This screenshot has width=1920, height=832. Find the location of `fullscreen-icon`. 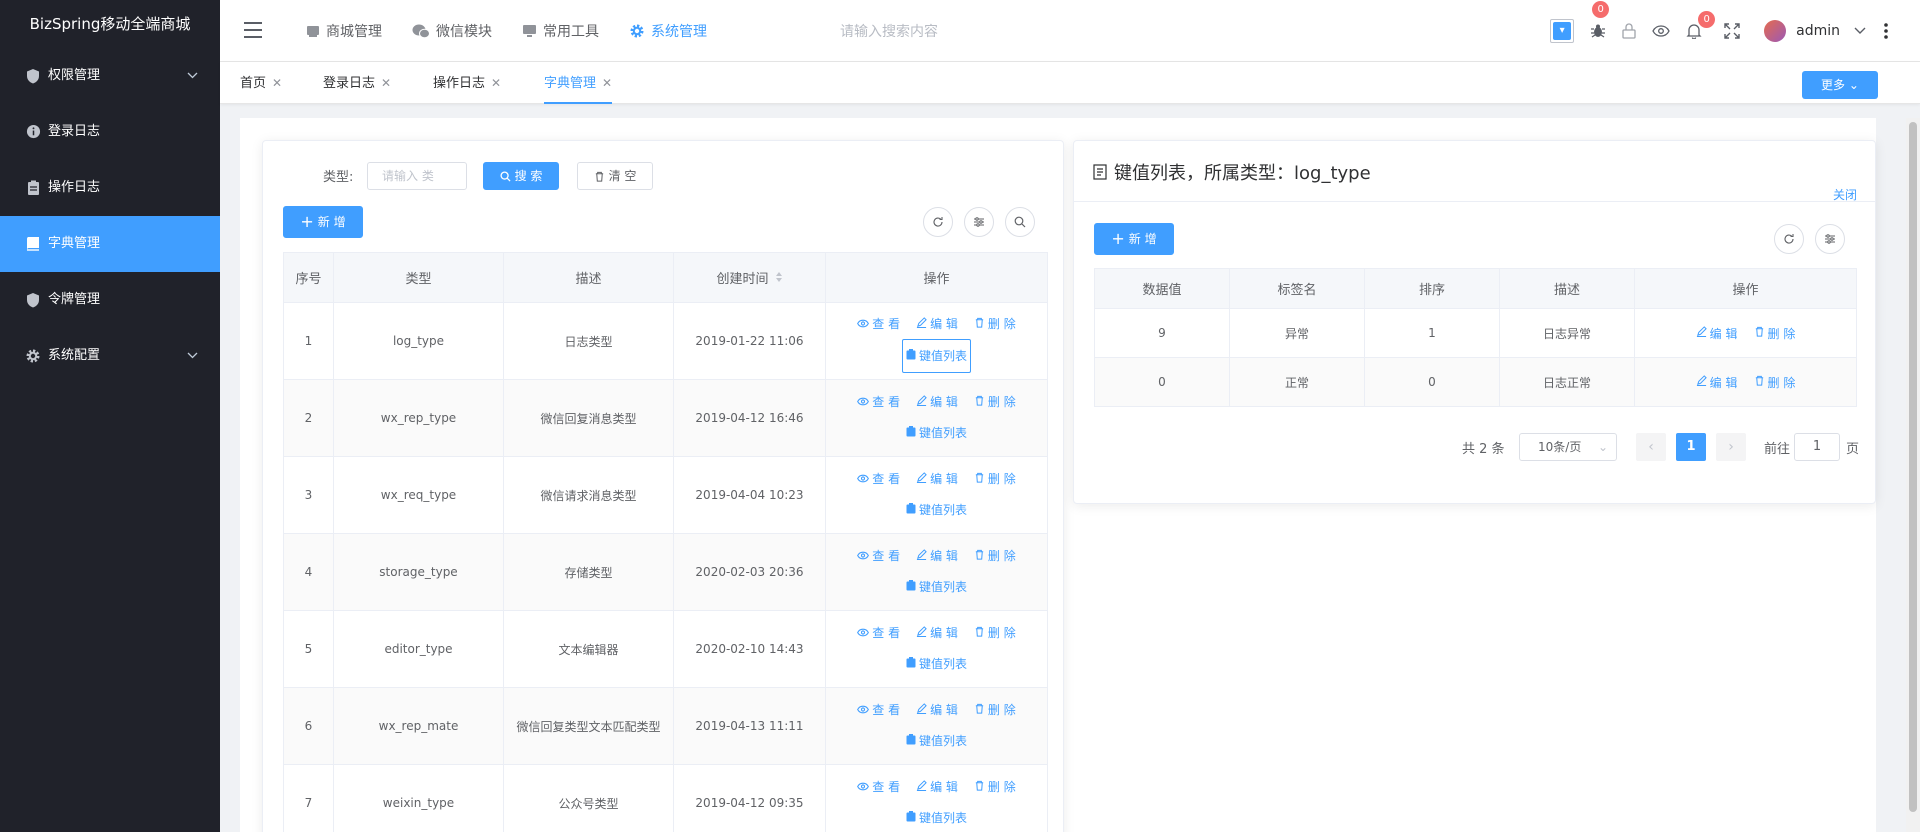

fullscreen-icon is located at coordinates (1732, 31).